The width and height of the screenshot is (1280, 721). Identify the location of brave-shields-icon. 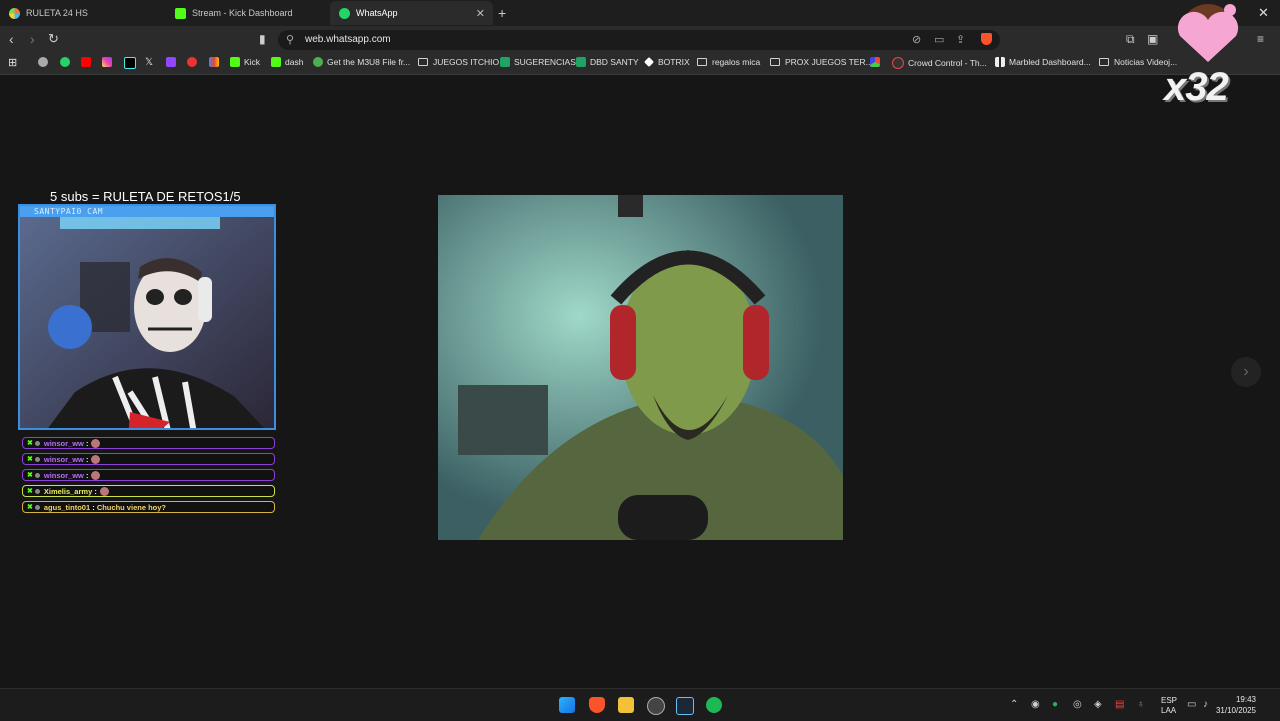
(986, 39).